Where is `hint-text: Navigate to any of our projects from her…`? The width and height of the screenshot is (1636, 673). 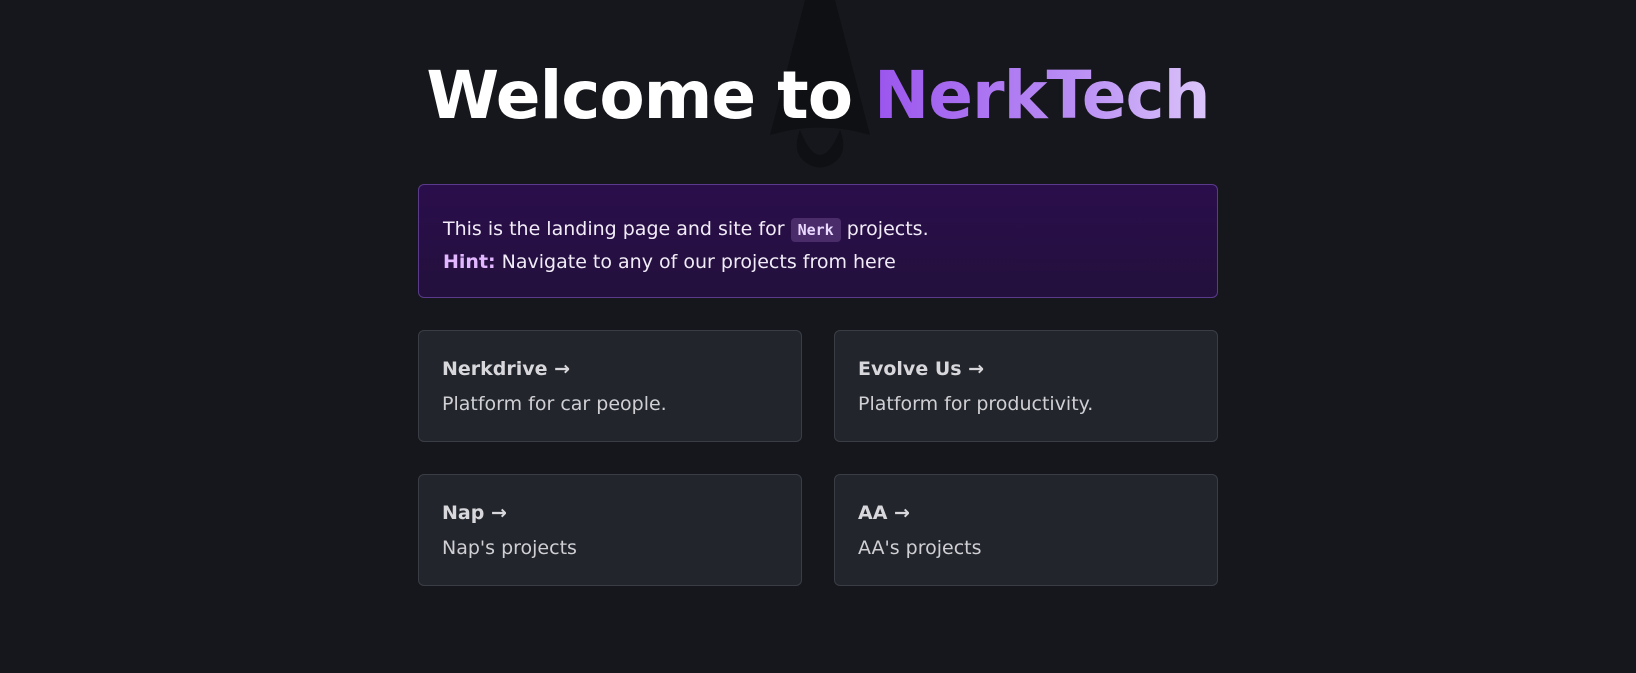 hint-text: Navigate to any of our projects from her… is located at coordinates (695, 262).